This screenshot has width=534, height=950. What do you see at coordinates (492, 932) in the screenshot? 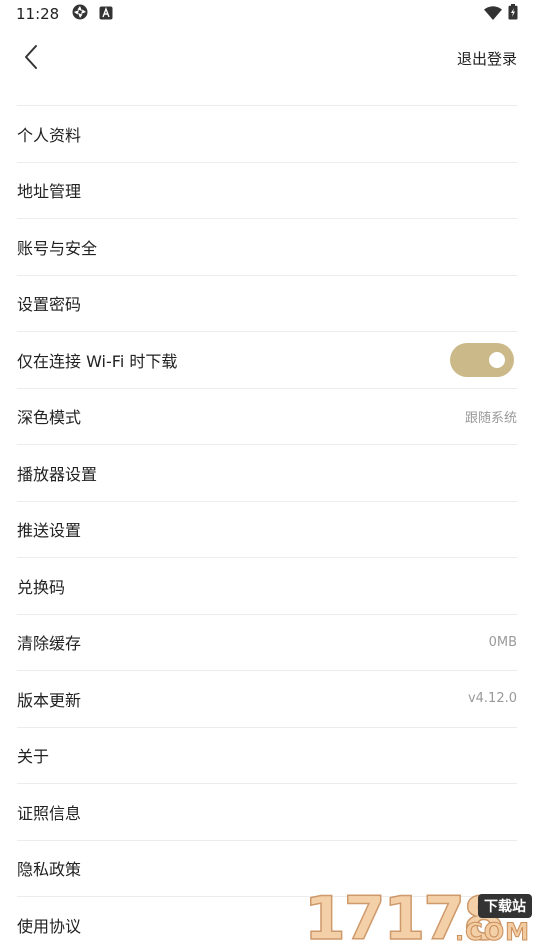
I see `watermark-suffix: .COM` at bounding box center [492, 932].